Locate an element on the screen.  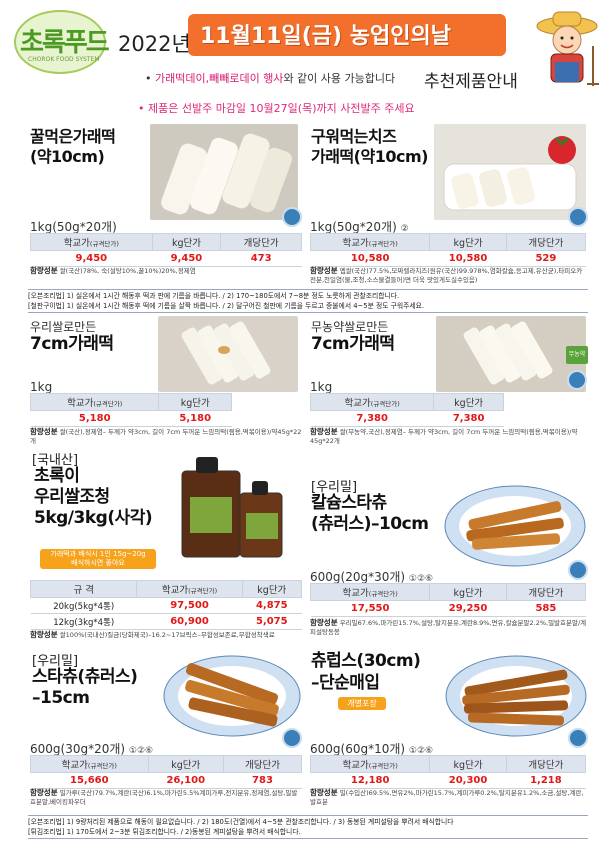
price-table-4: 학교가(규격단가) kg단가 7,380 7,380 is located at coordinates (406, 410).